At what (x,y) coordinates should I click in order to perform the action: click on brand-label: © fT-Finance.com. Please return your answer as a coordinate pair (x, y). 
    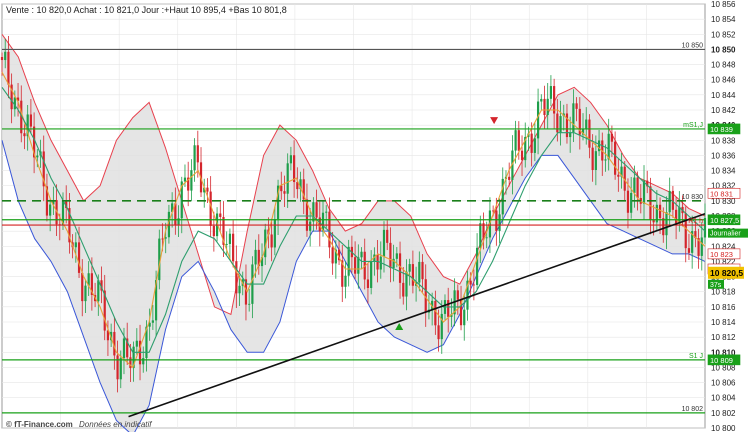
    Looking at the image, I should click on (39, 424).